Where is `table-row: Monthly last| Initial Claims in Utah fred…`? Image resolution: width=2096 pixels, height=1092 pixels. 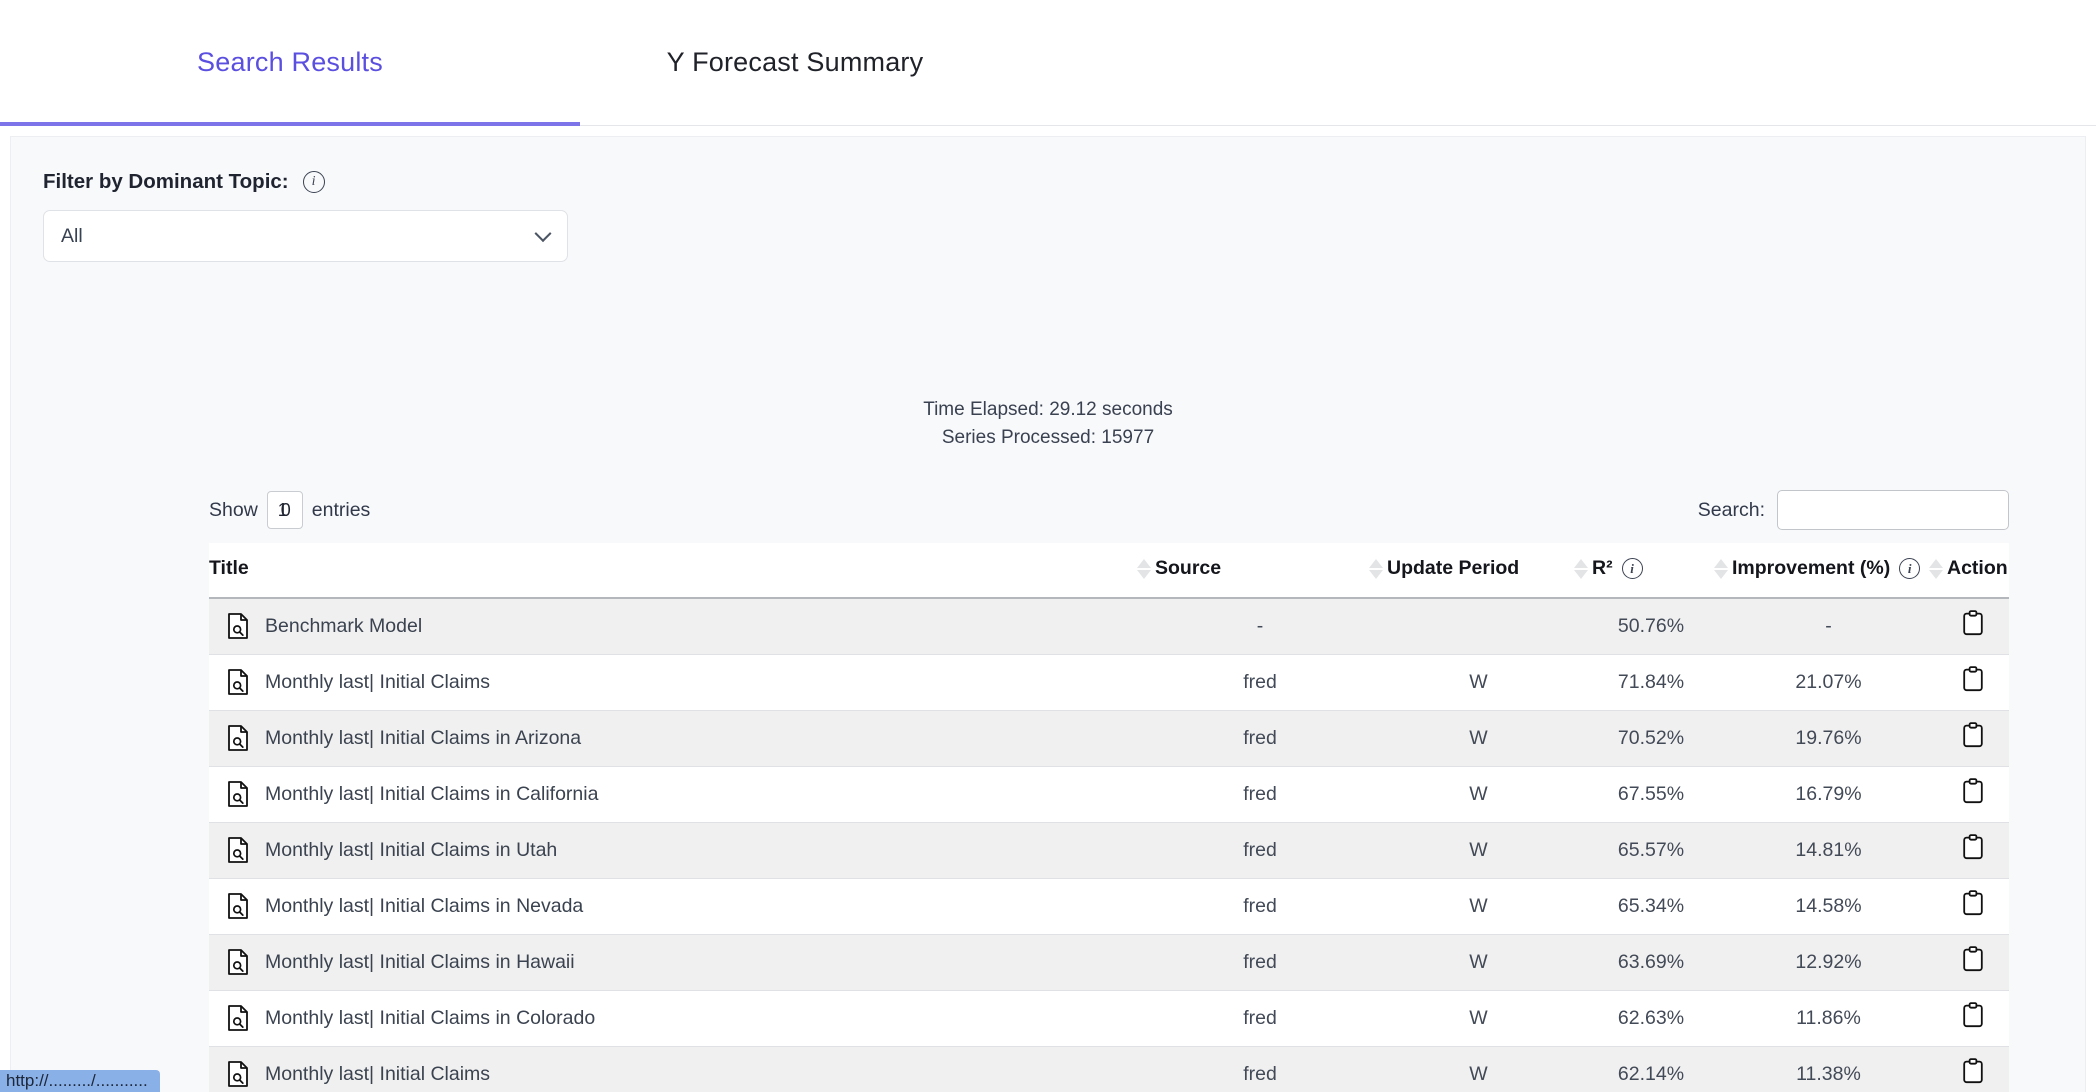 table-row: Monthly last| Initial Claims in Utah fred… is located at coordinates (1109, 850).